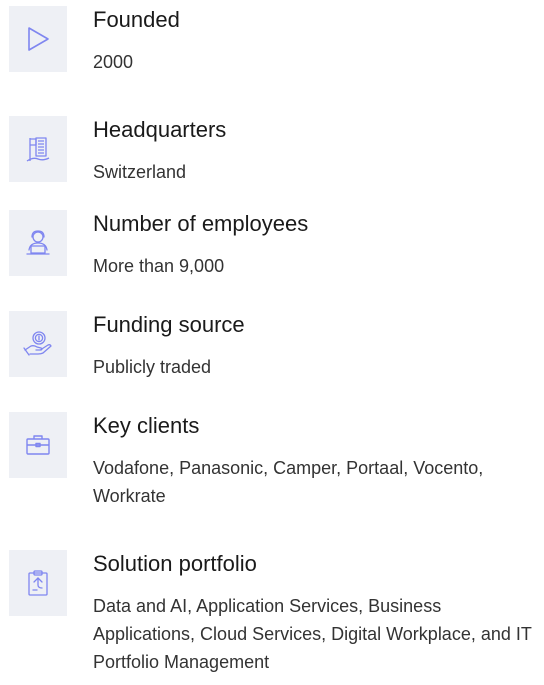 This screenshot has width=544, height=685. I want to click on fact-value: Publicly traded, so click(152, 367).